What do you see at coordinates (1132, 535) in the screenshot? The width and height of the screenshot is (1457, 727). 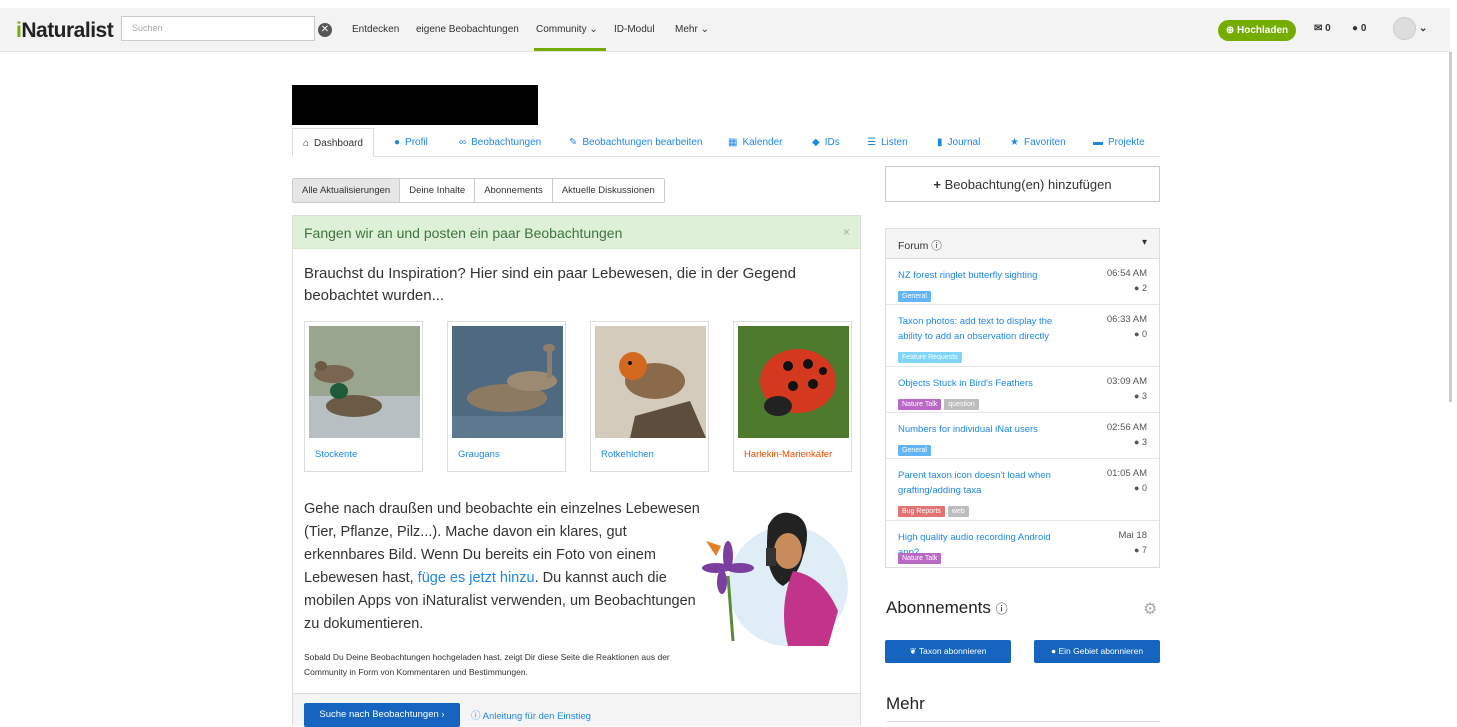 I see `forum-item-time: Mai 18` at bounding box center [1132, 535].